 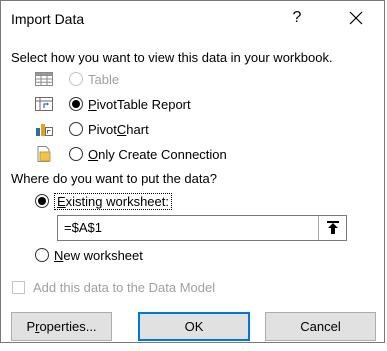 I want to click on close-icon, so click(x=356, y=18).